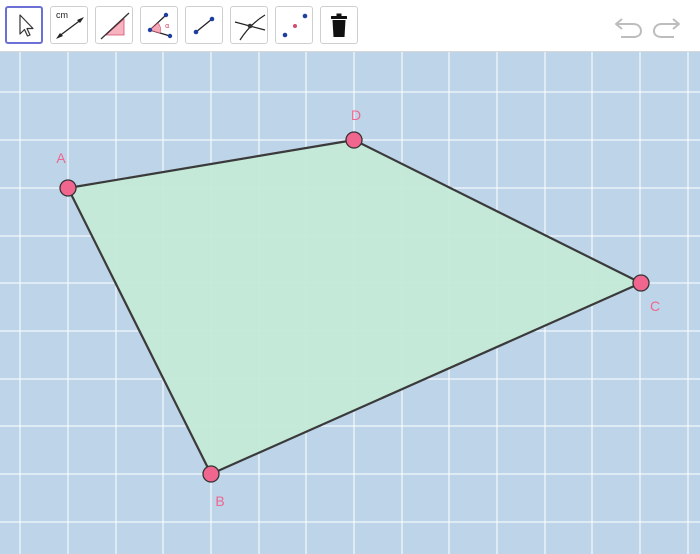 The image size is (700, 554). Describe the element at coordinates (641, 283) in the screenshot. I see `point-C` at that location.